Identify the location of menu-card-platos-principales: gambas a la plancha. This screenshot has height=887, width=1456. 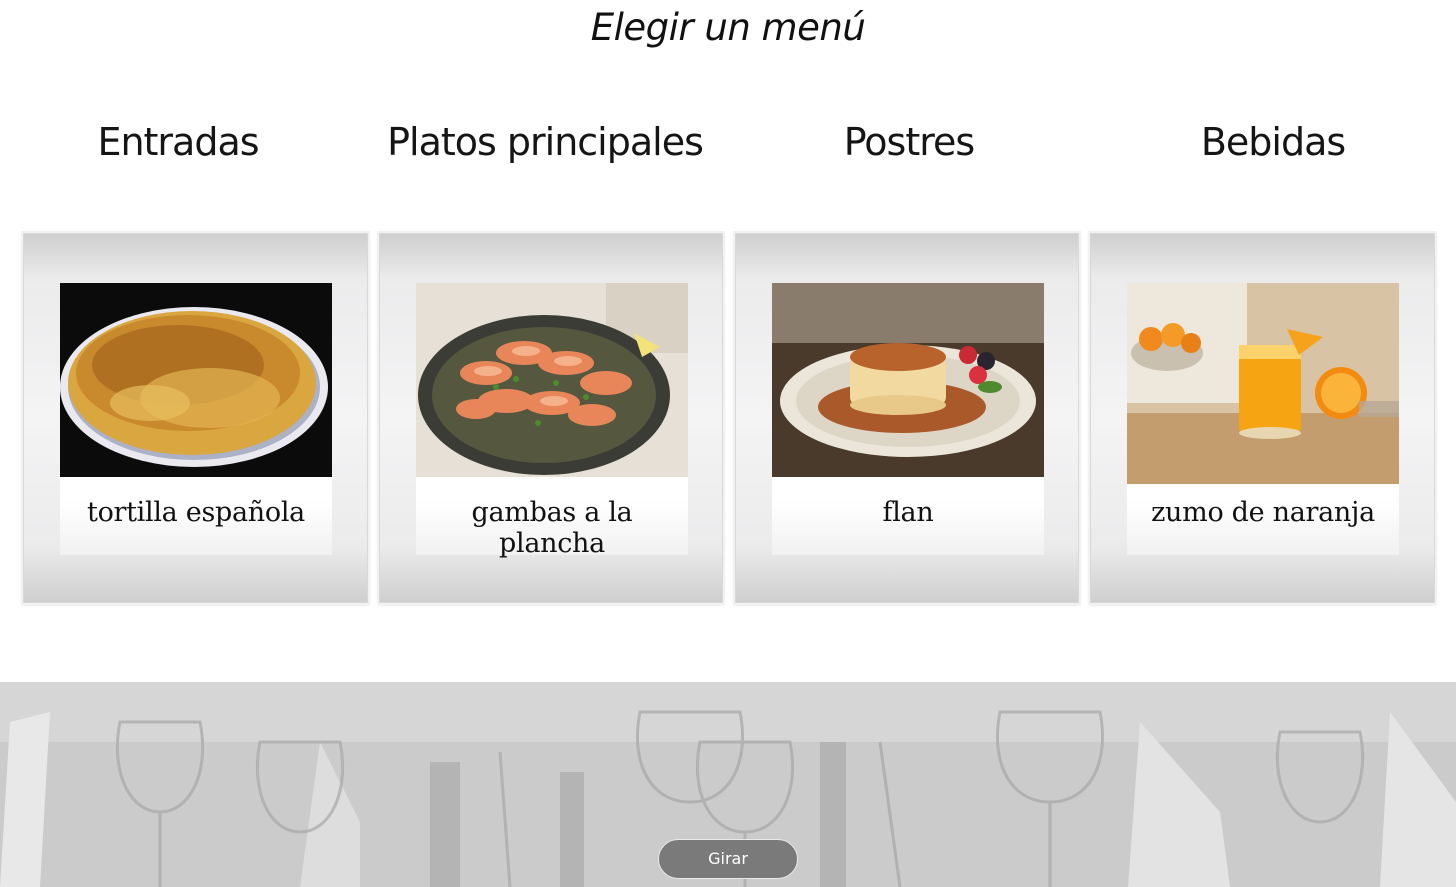
(551, 418).